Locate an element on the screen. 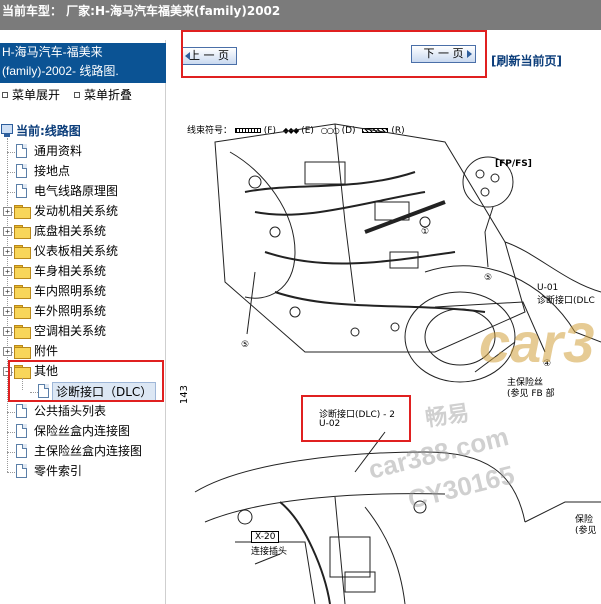 This screenshot has height=604, width=601. watermark-logo: car3 is located at coordinates (537, 342).